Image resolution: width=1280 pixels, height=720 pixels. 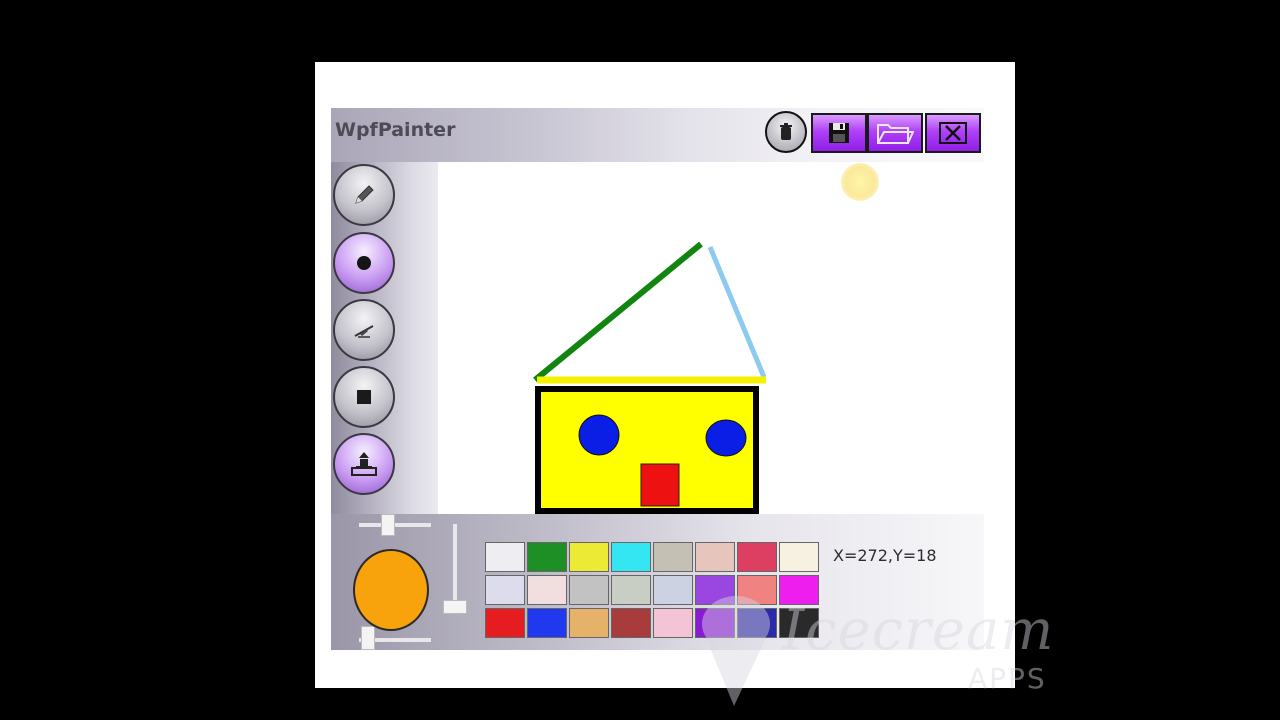 I want to click on roof-right-line, so click(x=737, y=312).